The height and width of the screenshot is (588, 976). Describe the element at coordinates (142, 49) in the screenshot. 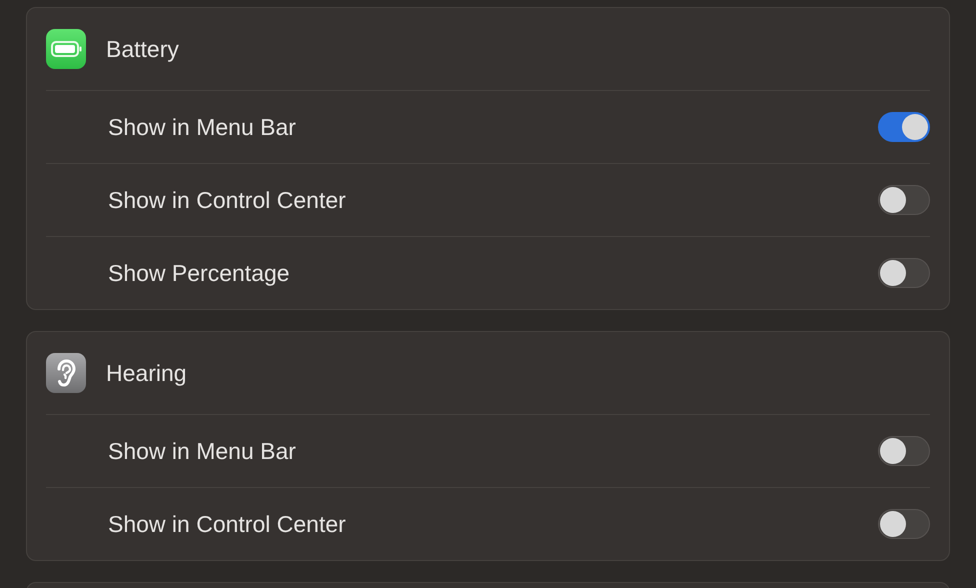

I see `section-title: Battery` at that location.